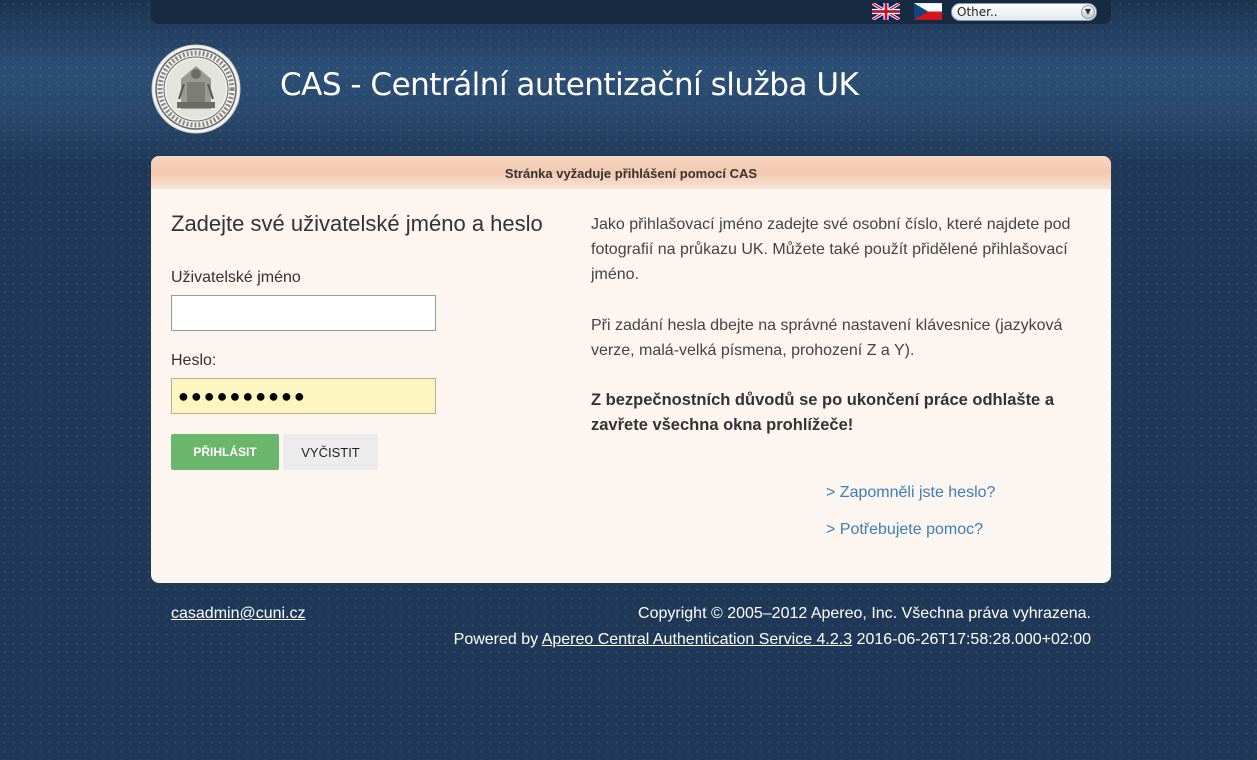  I want to click on language-select-value: Other.., so click(977, 12).